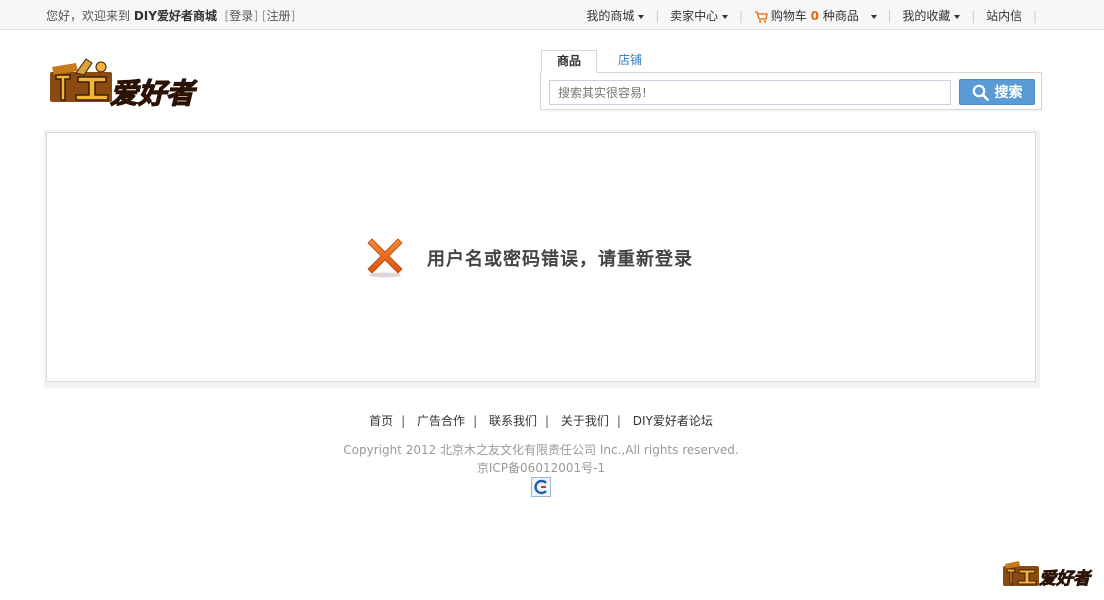  What do you see at coordinates (980, 92) in the screenshot?
I see `search-icon` at bounding box center [980, 92].